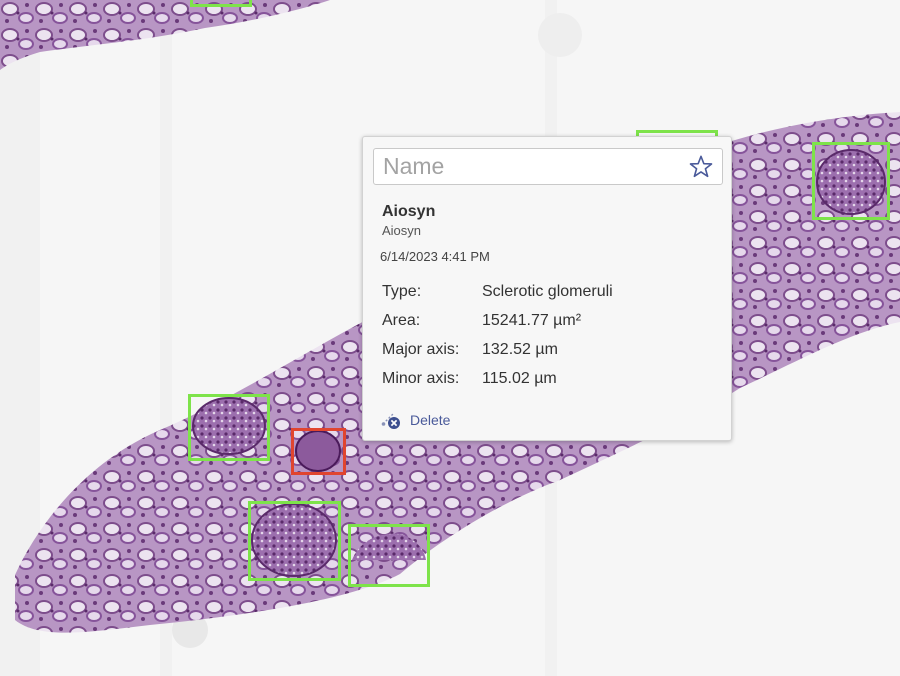 Image resolution: width=900 pixels, height=676 pixels. What do you see at coordinates (519, 378) in the screenshot?
I see `property-value: 115.02 µm` at bounding box center [519, 378].